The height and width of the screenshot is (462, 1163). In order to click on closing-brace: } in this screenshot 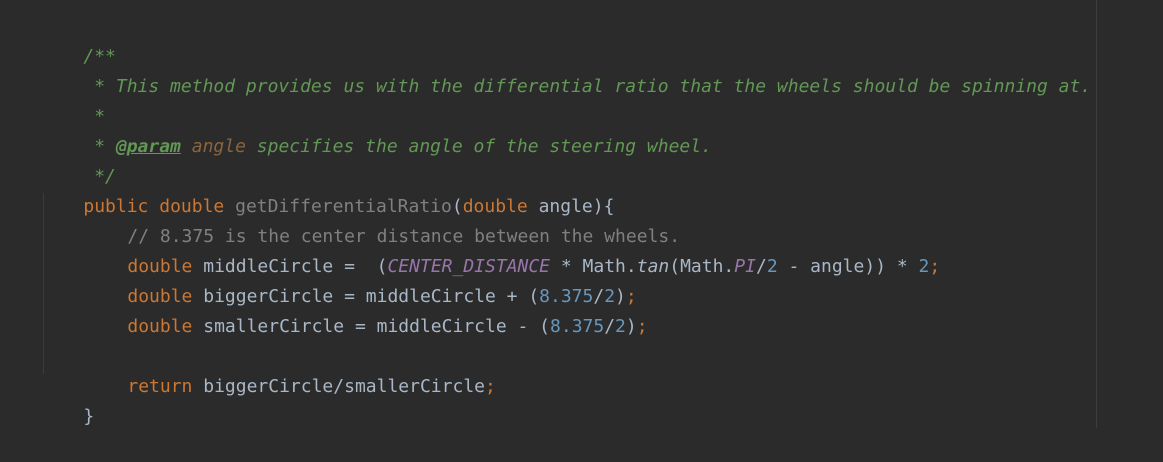, I will do `click(89, 416)`.